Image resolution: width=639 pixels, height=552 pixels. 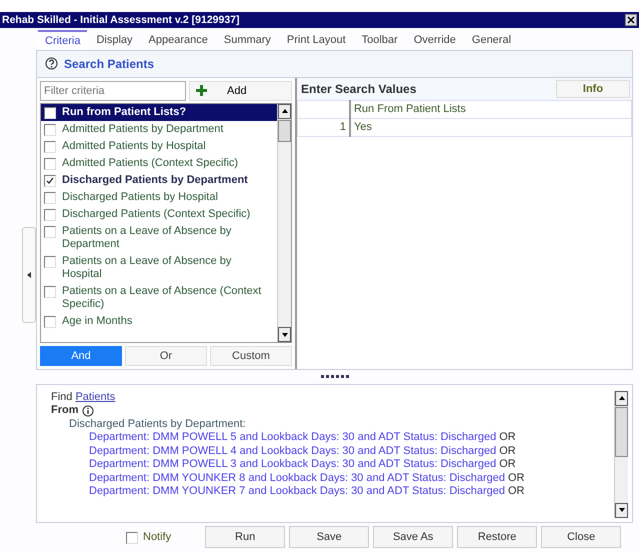 What do you see at coordinates (113, 90) in the screenshot?
I see `filter-field: Filter criteria` at bounding box center [113, 90].